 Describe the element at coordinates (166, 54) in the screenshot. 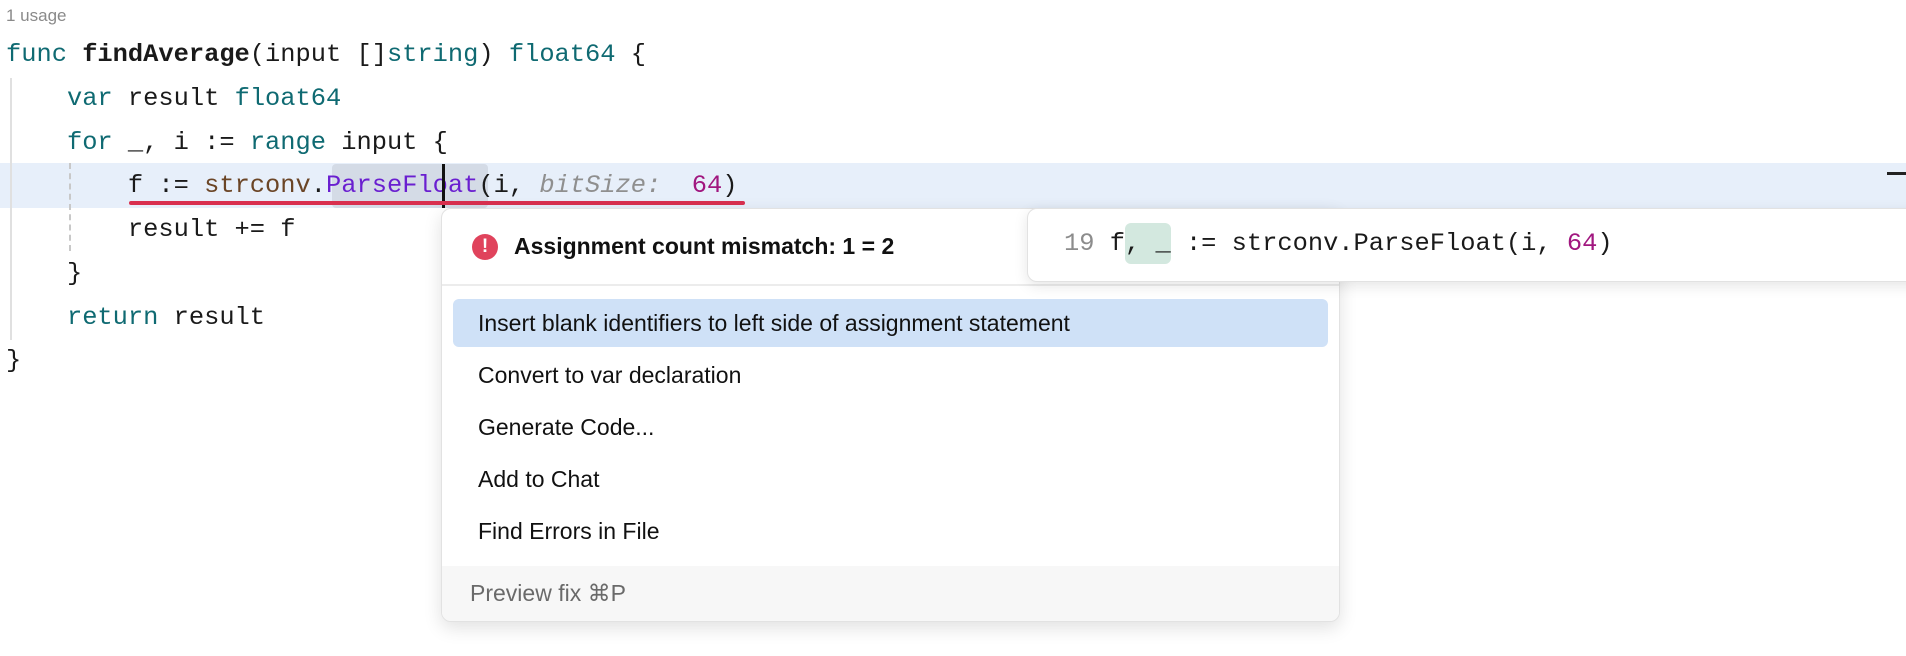

I see `code-token: findAverage` at that location.